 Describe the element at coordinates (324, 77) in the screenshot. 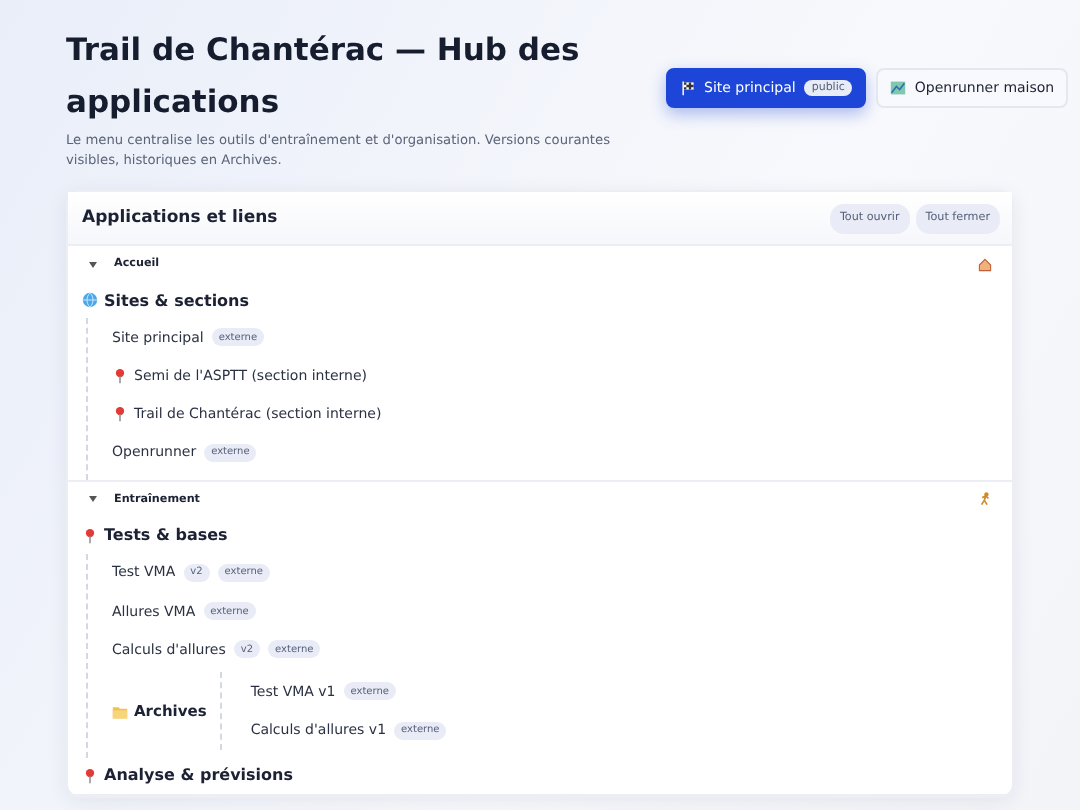

I see `page-title: Trail de Chantérac — Hub des applications` at that location.